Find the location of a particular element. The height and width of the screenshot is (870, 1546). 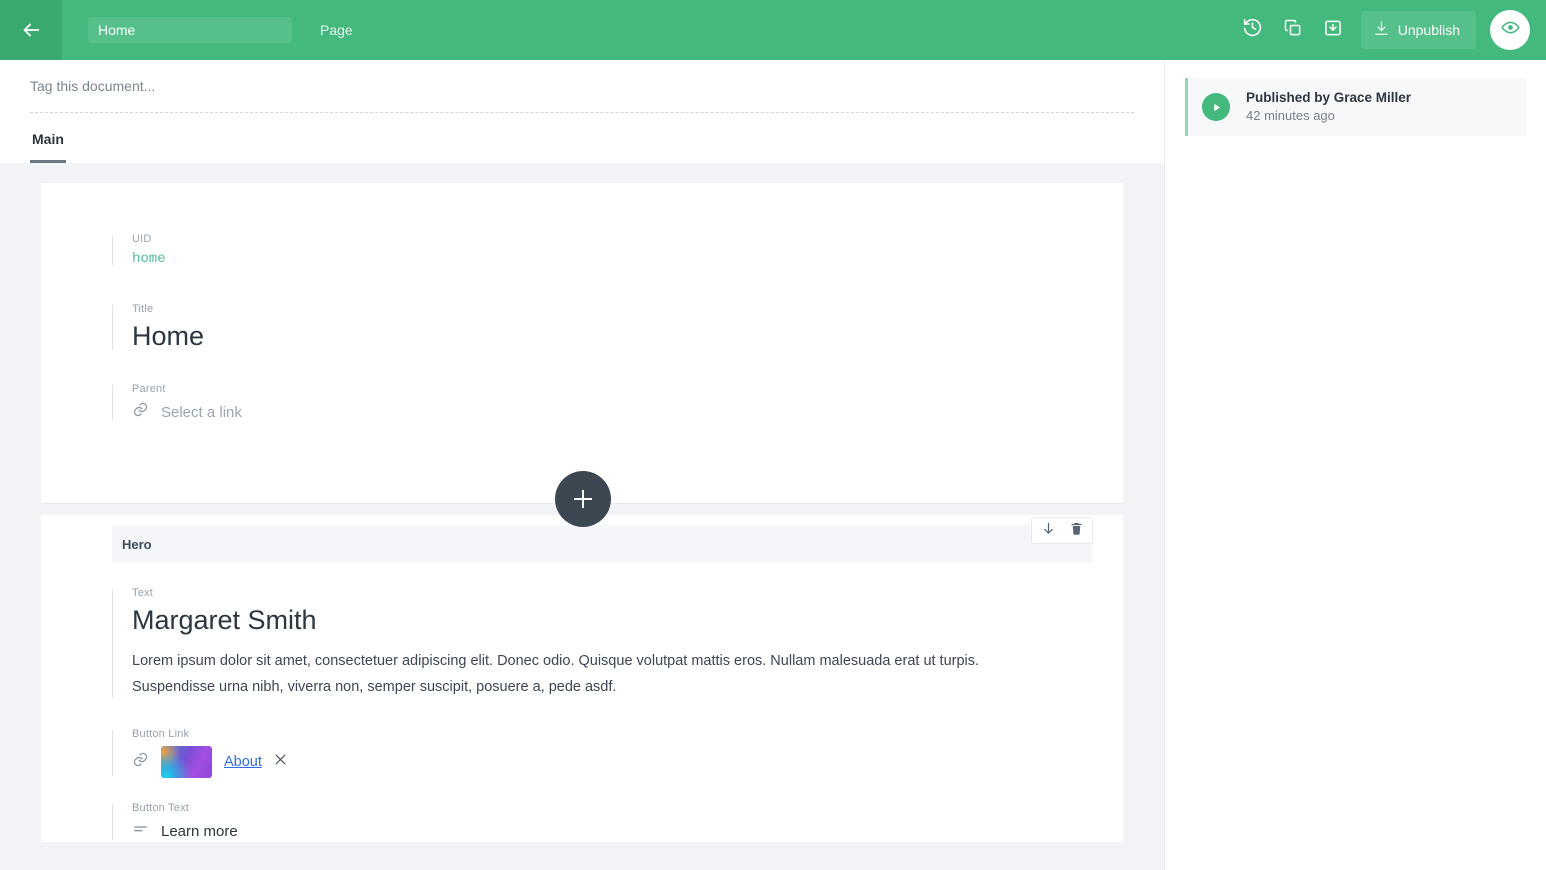

slice-title: Hero is located at coordinates (137, 544).